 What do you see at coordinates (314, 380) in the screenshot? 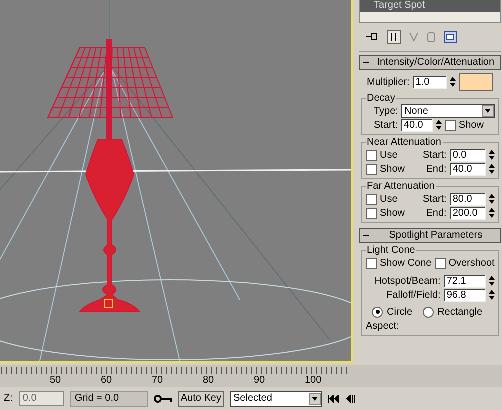
I see `frame-number: 100` at bounding box center [314, 380].